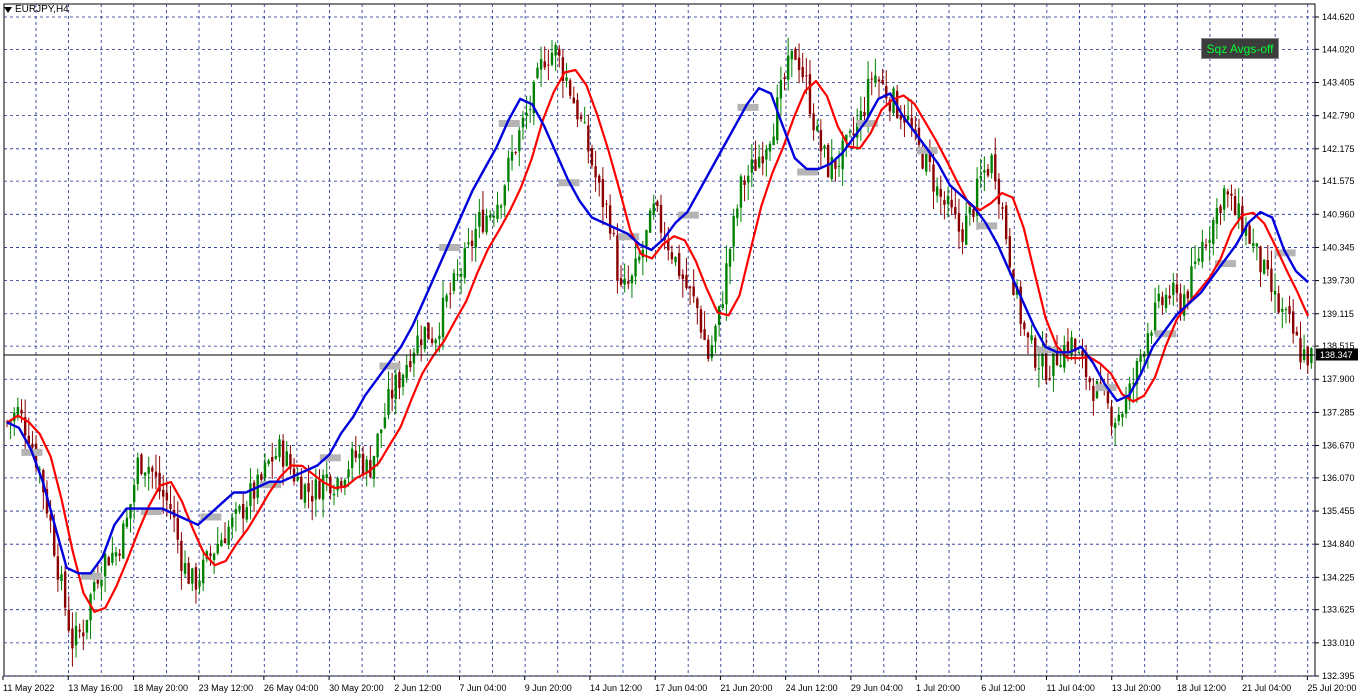 This screenshot has height=700, width=1362. What do you see at coordinates (1338, 412) in the screenshot?
I see `y-tick-label: 137.285` at bounding box center [1338, 412].